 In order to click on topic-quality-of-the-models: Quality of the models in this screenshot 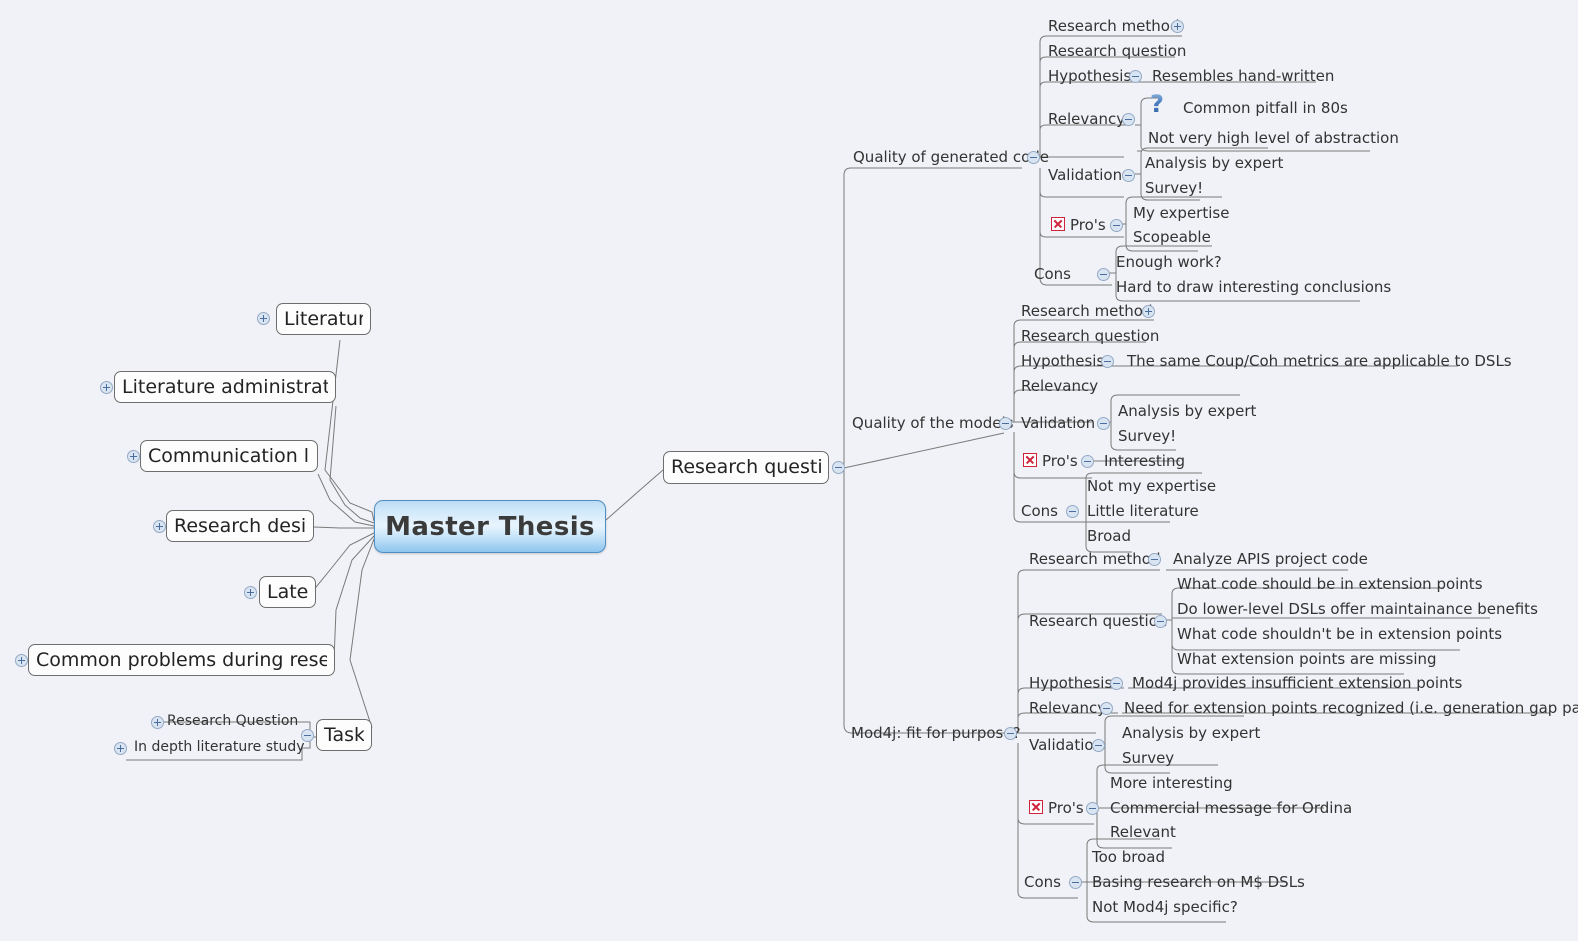, I will do `click(933, 423)`.